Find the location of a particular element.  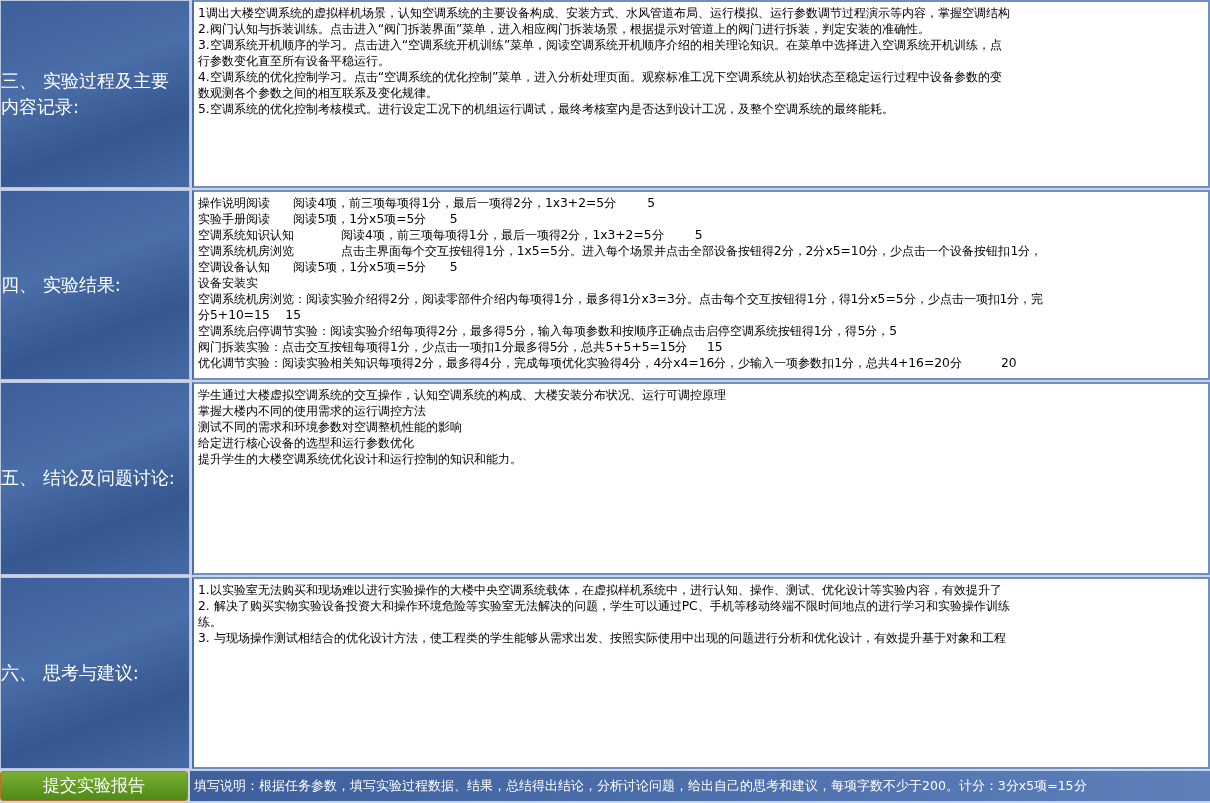

text-line: 3. 与现场操作测试相结合的优化设计方法，使工程类的学生能够从需求出发、按照实际使用中出现的问题进行分析和优化设计，有效提升基于对象和工程 is located at coordinates (602, 638).